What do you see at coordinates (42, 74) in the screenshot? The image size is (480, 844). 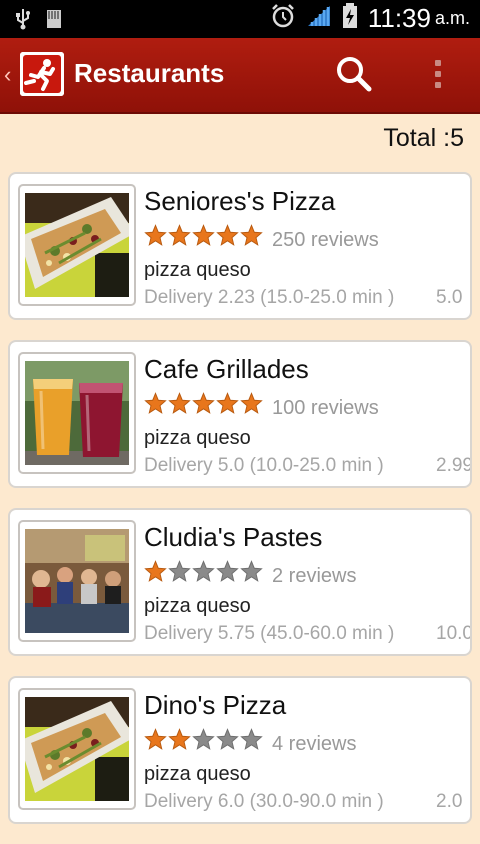 I see `app-logo-icon` at bounding box center [42, 74].